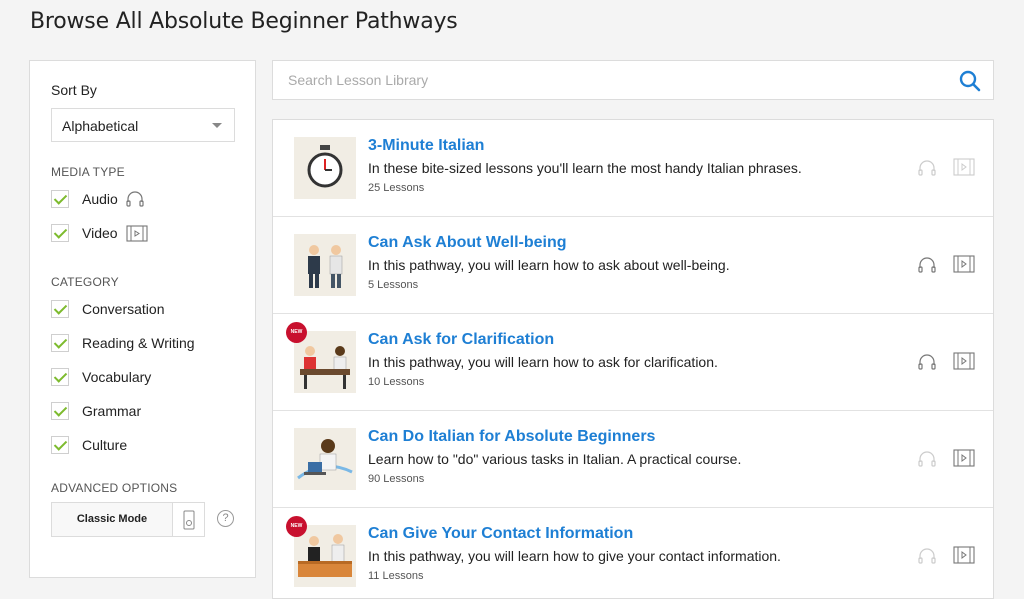 This screenshot has width=1024, height=599. What do you see at coordinates (217, 125) in the screenshot?
I see `chevron-down-icon` at bounding box center [217, 125].